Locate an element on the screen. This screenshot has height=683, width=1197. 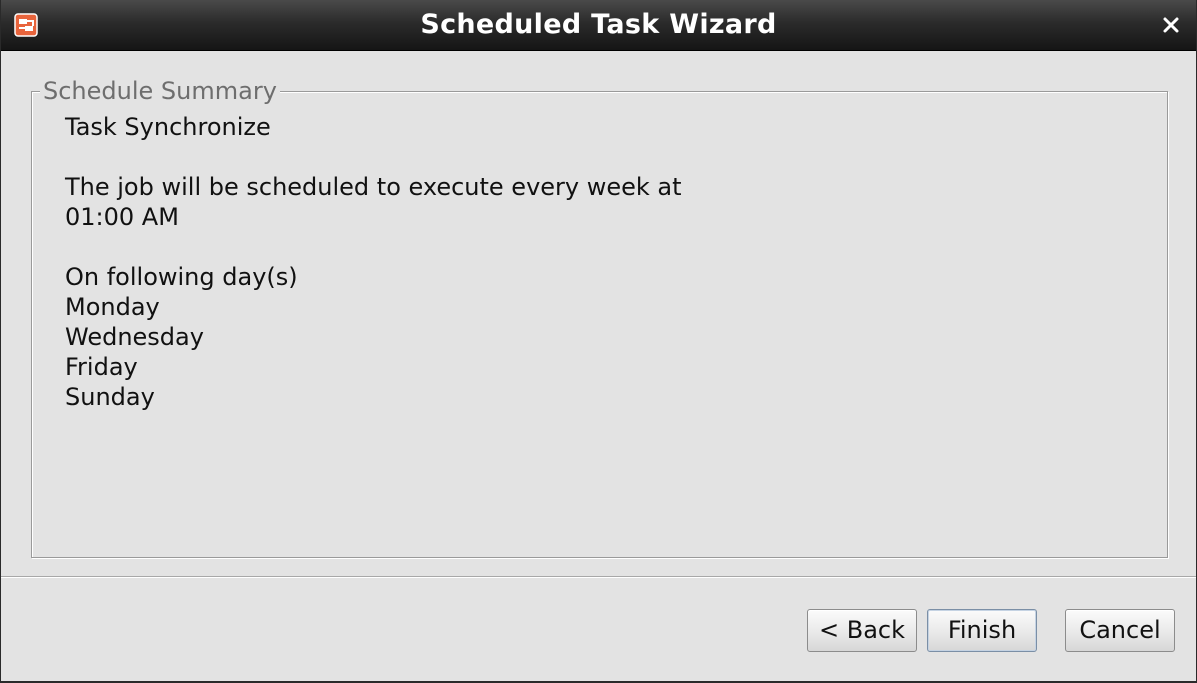
summary-line-day: Wednesday is located at coordinates (134, 337).